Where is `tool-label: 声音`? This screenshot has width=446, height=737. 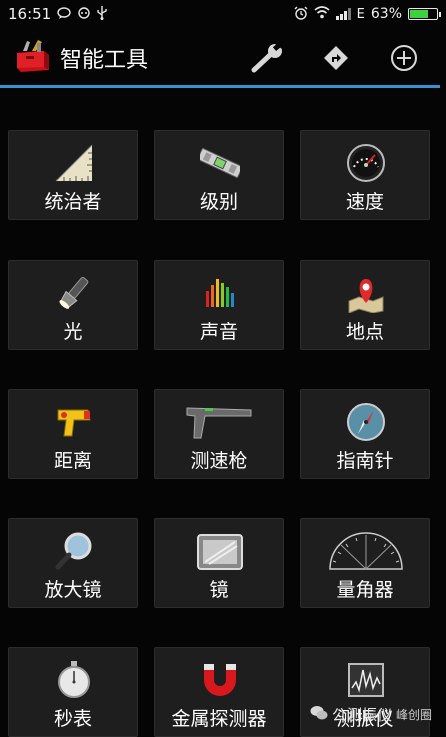
tool-label: 声音 is located at coordinates (218, 332).